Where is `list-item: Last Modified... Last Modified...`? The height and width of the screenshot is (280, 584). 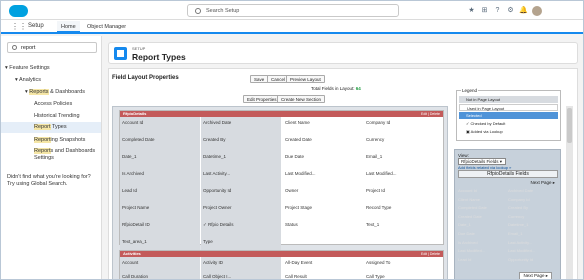 list-item: Last Modified... Last Modified... is located at coordinates (508, 252).